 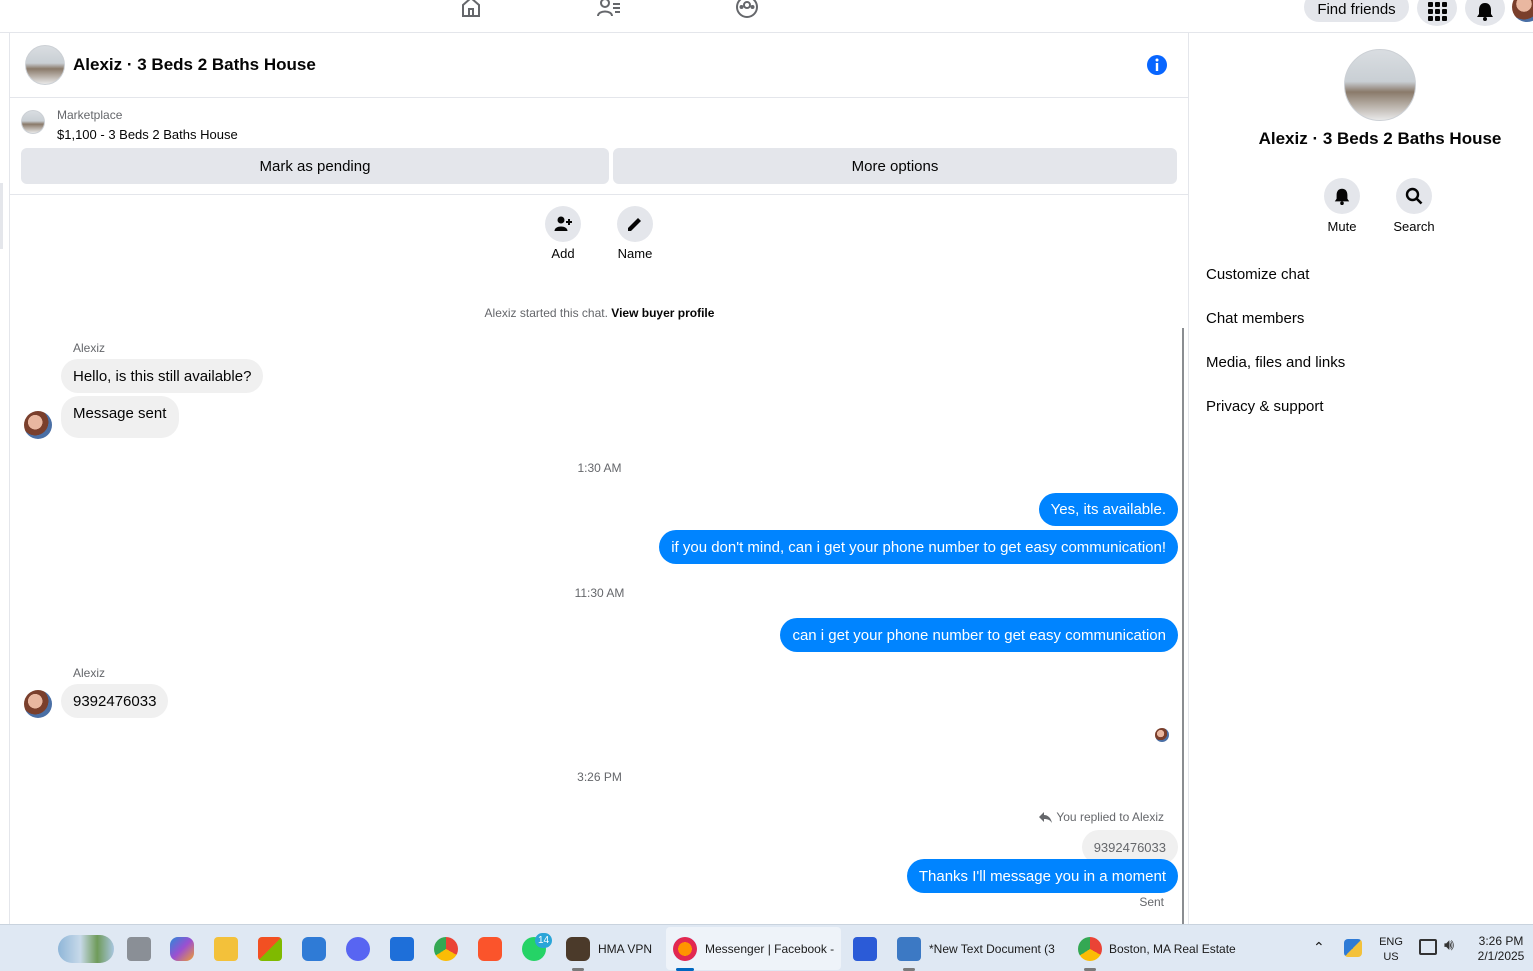 What do you see at coordinates (226, 949) in the screenshot?
I see `file-explorer-icon` at bounding box center [226, 949].